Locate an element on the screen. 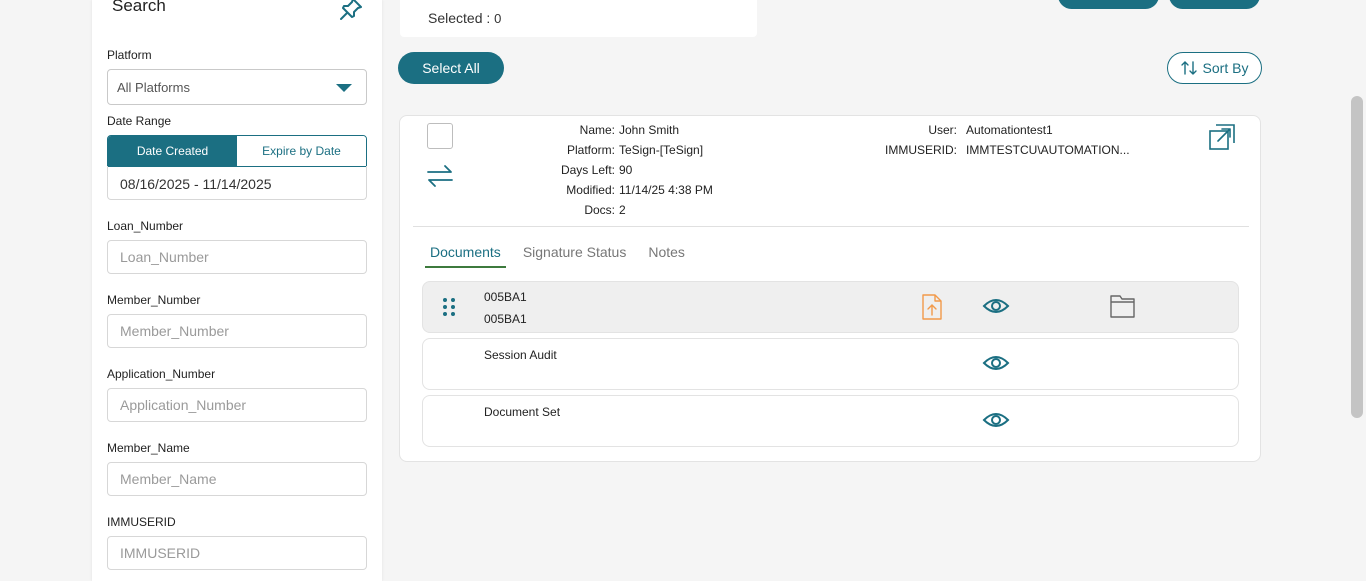 This screenshot has height=581, width=1366. info-modified-label: Modified: is located at coordinates (590, 190).